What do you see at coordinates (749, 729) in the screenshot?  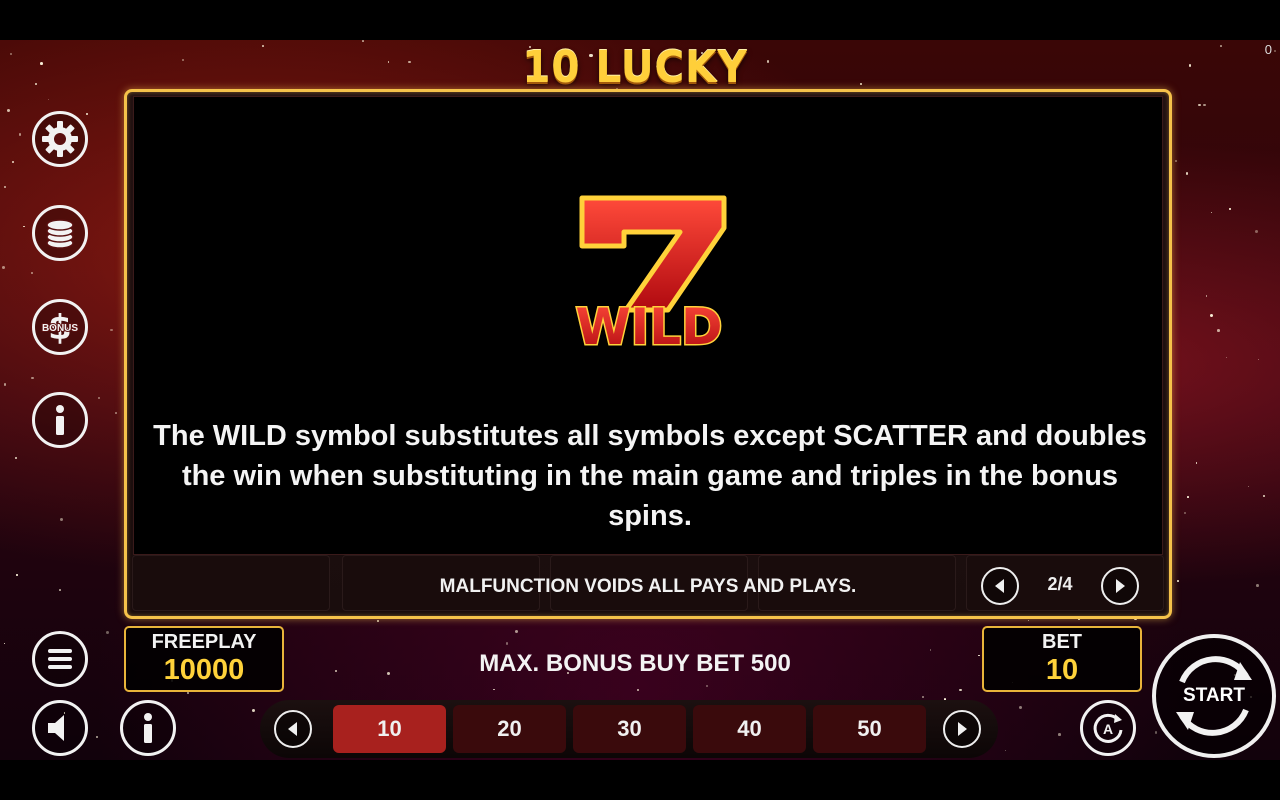 I see `bet-option: 40` at bounding box center [749, 729].